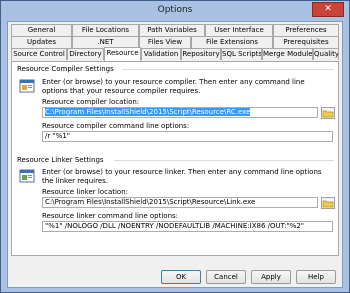  I want to click on cancel-button: Cancel, so click(226, 277).